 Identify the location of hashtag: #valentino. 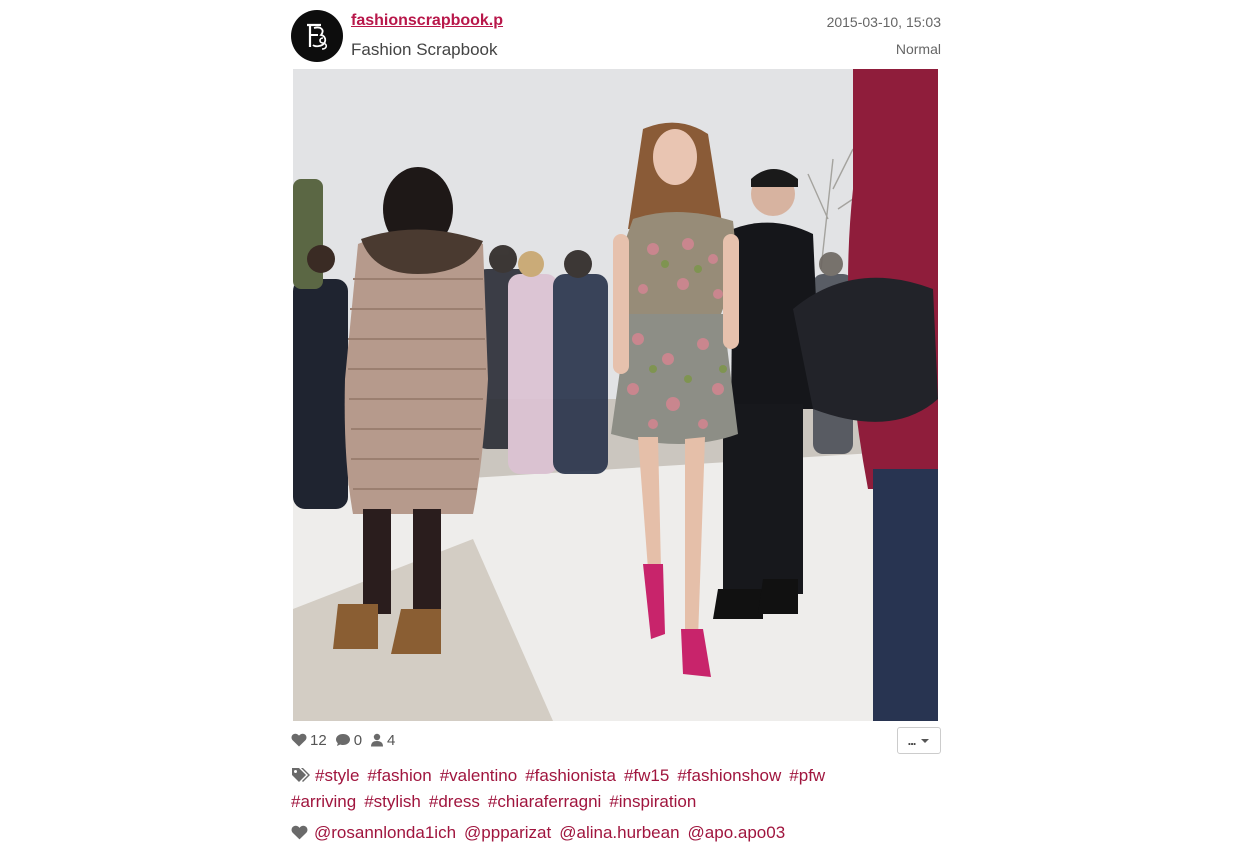
(479, 775).